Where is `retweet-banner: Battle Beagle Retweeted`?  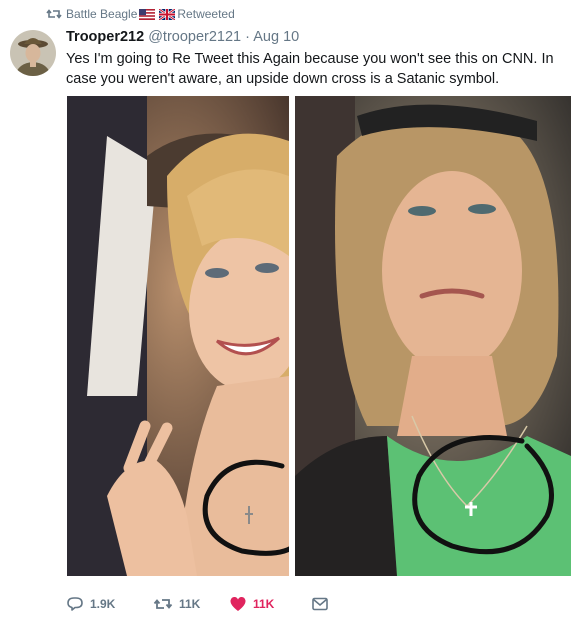
retweet-banner: Battle Beagle Retweeted is located at coordinates (140, 14).